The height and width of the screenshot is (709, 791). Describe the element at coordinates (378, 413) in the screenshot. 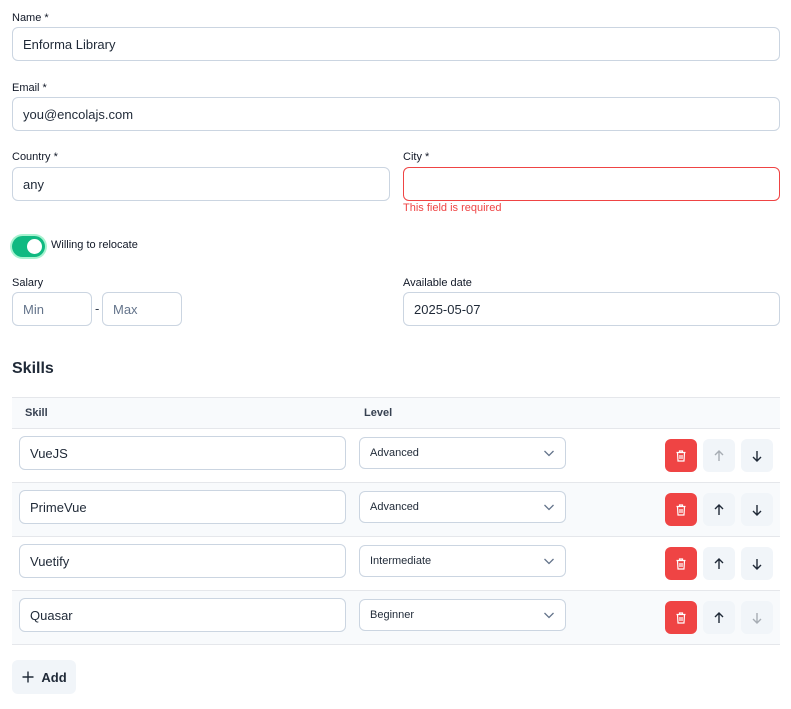

I see `level-column-header: Level` at that location.